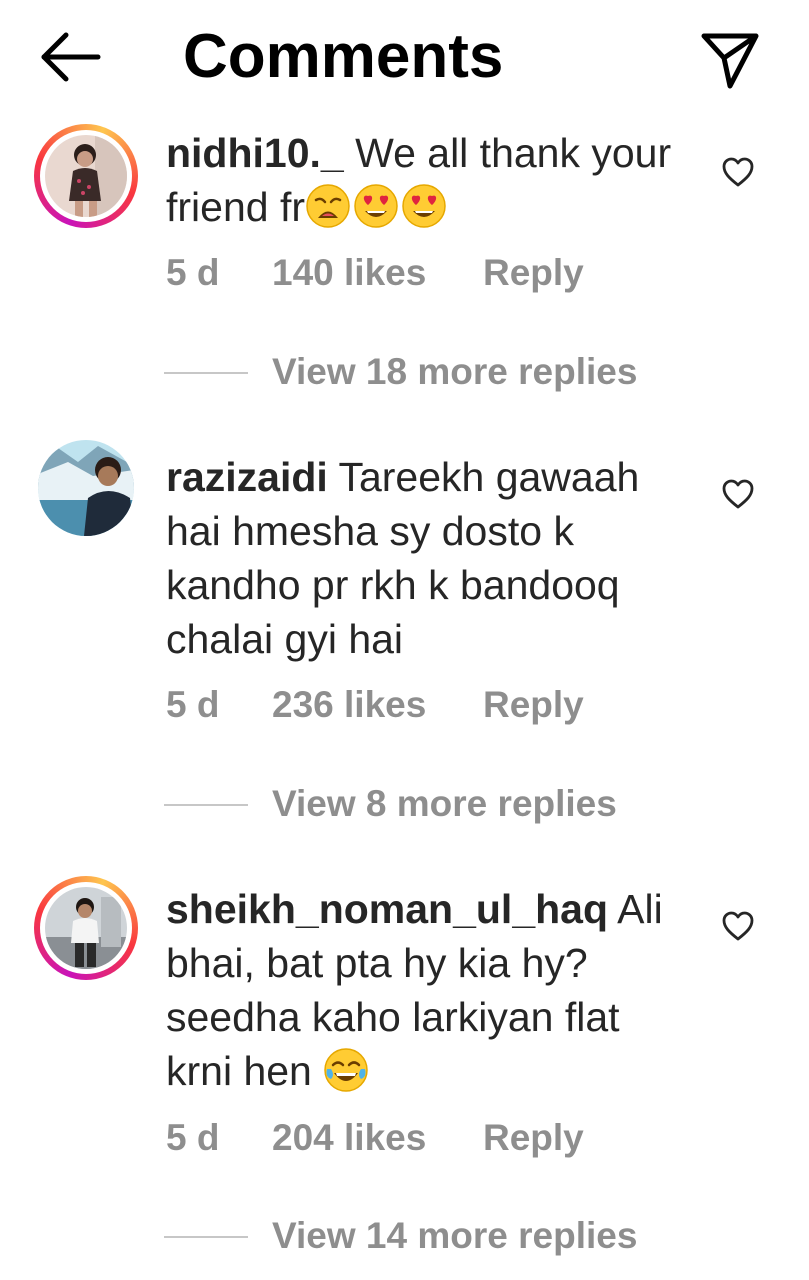 This screenshot has height=1280, width=809. Describe the element at coordinates (349, 1138) in the screenshot. I see `comment-likes: 204 likes` at that location.